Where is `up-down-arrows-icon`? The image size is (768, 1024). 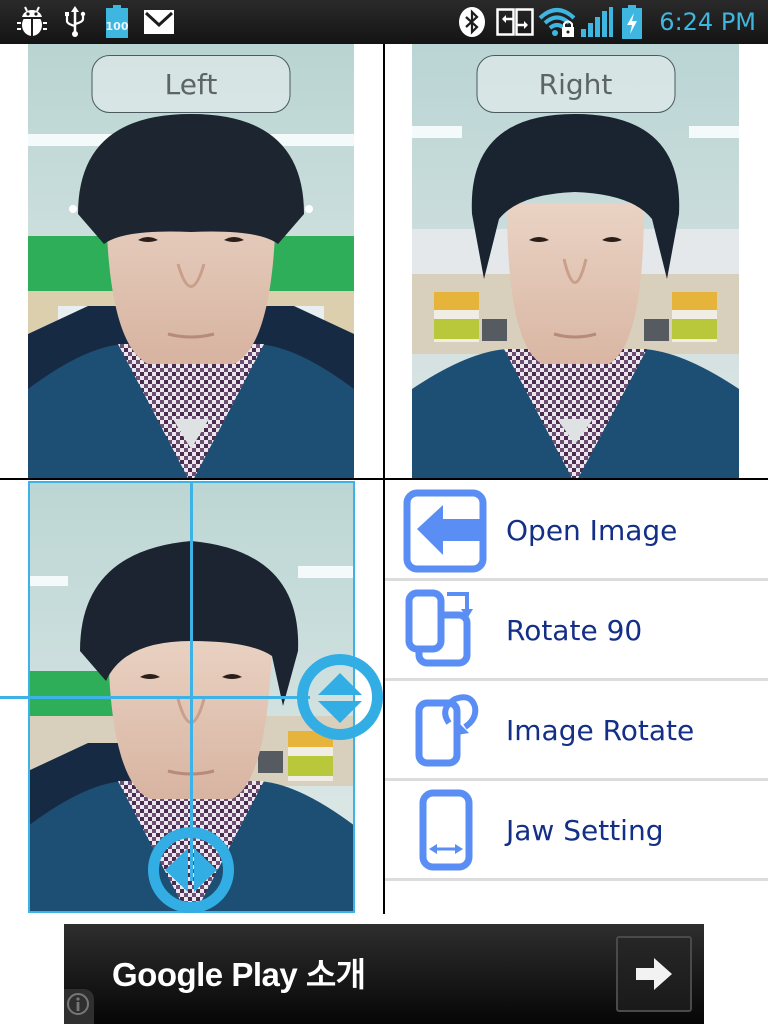 up-down-arrows-icon is located at coordinates (340, 698).